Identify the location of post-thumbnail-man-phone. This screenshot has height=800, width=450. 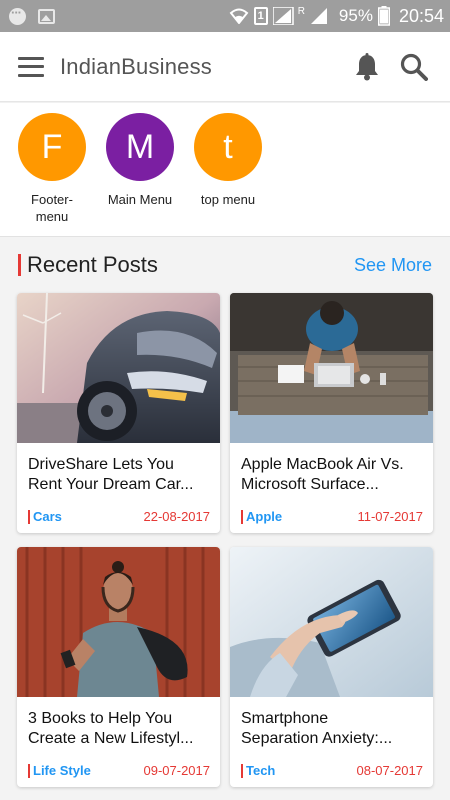
(118, 622).